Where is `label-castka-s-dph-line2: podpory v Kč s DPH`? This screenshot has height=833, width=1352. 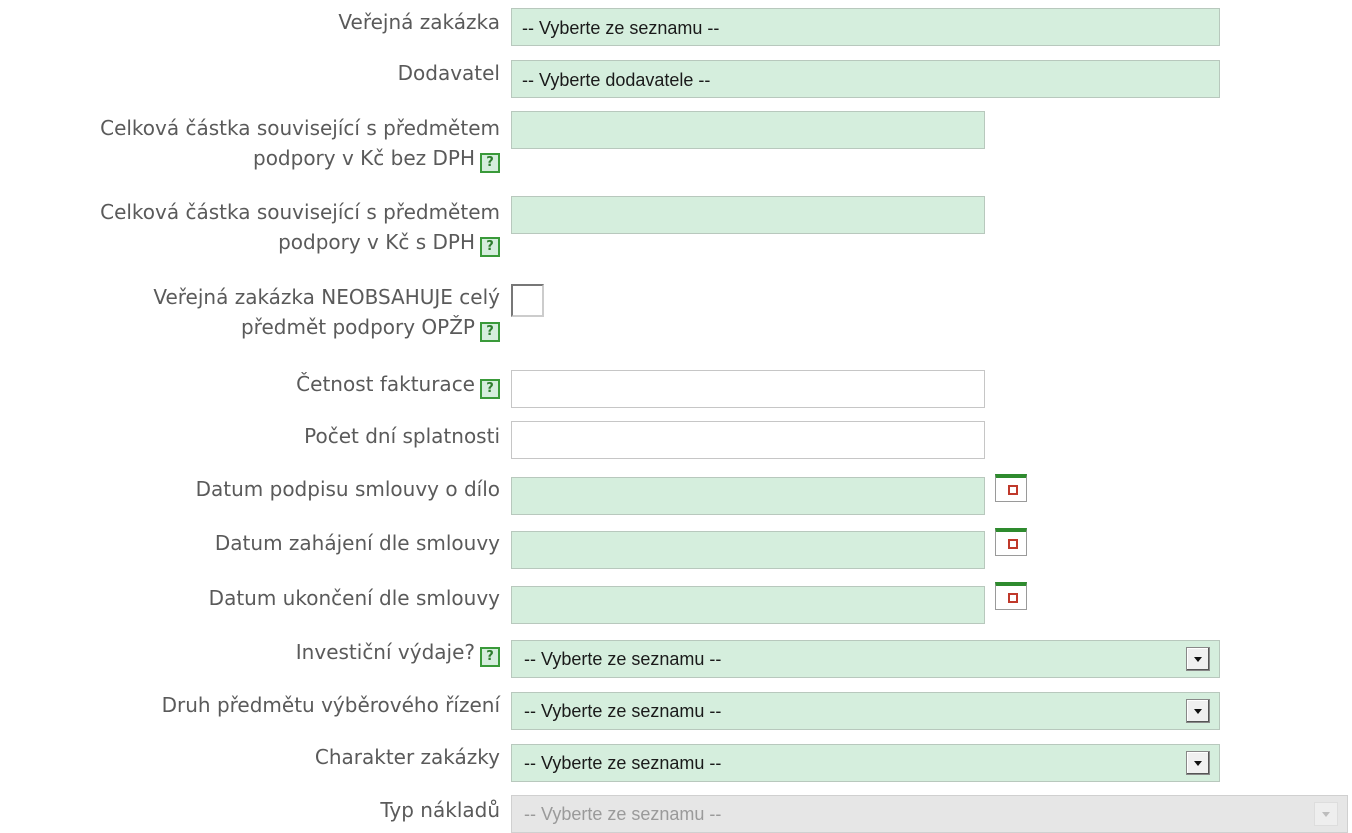 label-castka-s-dph-line2: podpory v Kč s DPH is located at coordinates (376, 242).